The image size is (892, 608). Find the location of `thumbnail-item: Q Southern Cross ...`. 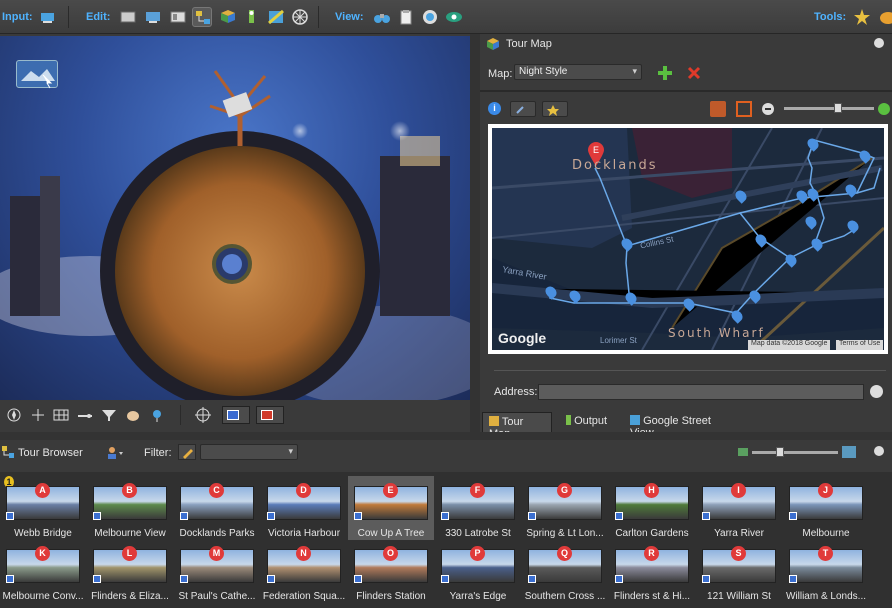

thumbnail-item: Q Southern Cross ... is located at coordinates (565, 571).